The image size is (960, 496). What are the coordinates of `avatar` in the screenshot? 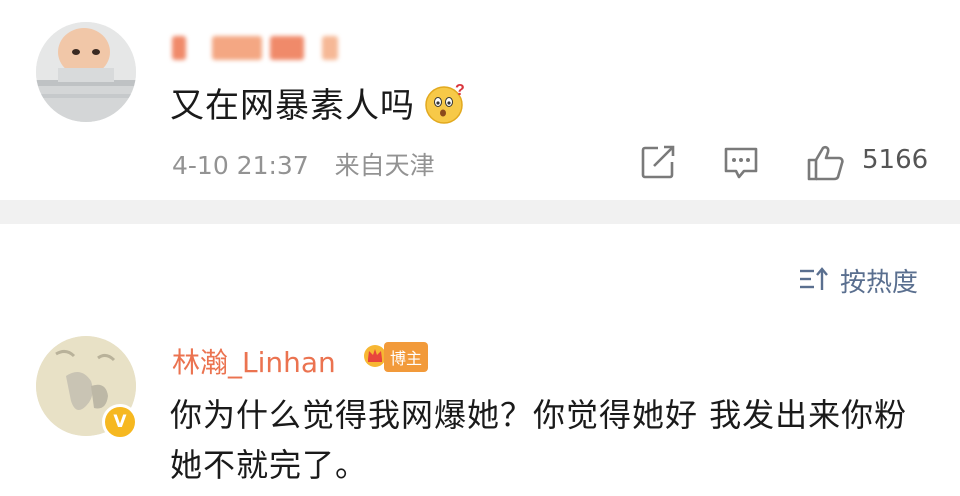 It's located at (86, 72).